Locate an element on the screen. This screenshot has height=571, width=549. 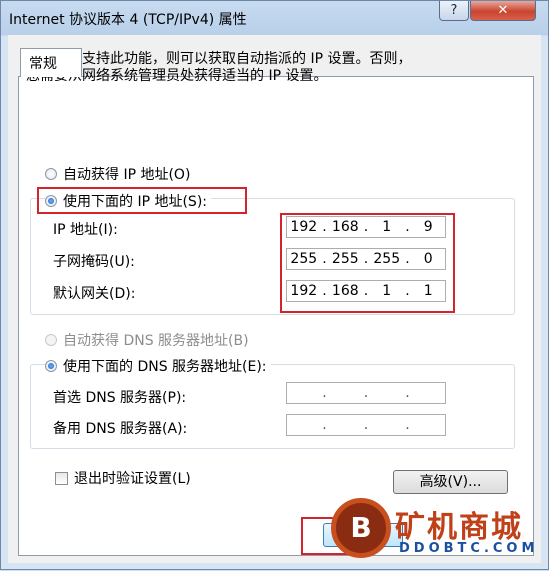
validate-on-exit-checkbox: 退出时验证设置(L) is located at coordinates (123, 478).